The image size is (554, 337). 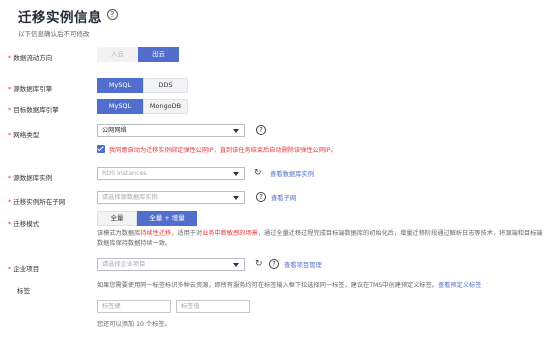 What do you see at coordinates (117, 54) in the screenshot?
I see `direction-option-inbound: 入云` at bounding box center [117, 54].